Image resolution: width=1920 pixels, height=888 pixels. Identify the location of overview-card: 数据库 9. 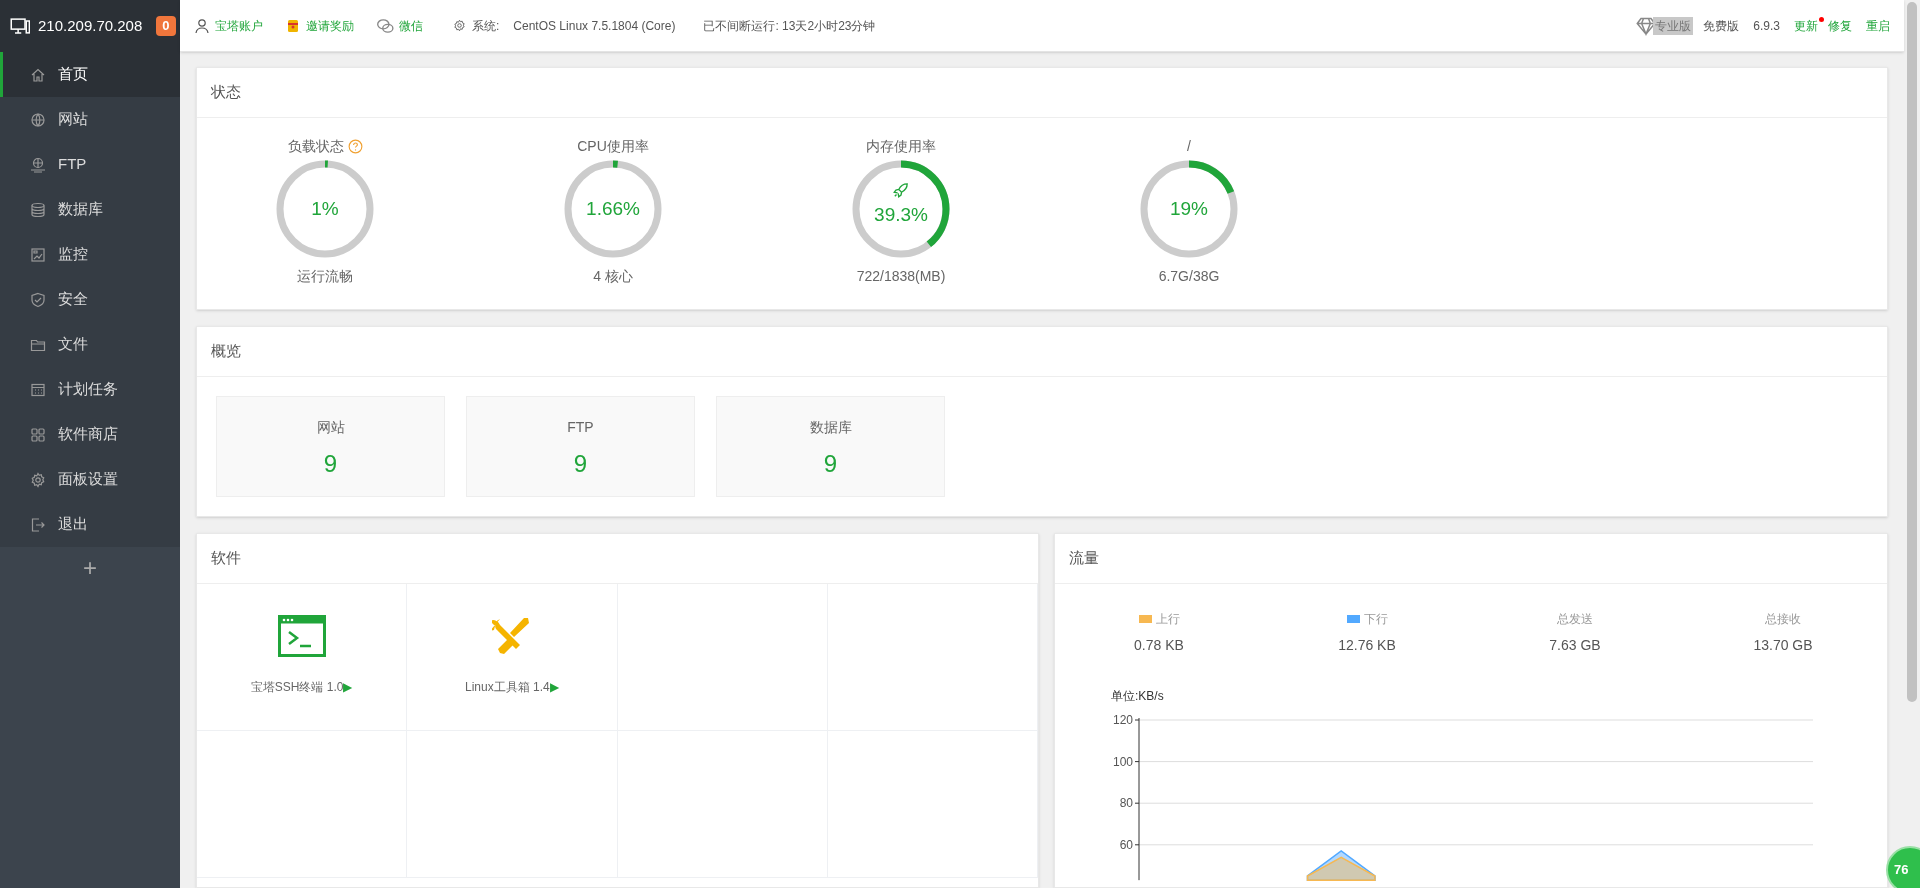
(830, 446).